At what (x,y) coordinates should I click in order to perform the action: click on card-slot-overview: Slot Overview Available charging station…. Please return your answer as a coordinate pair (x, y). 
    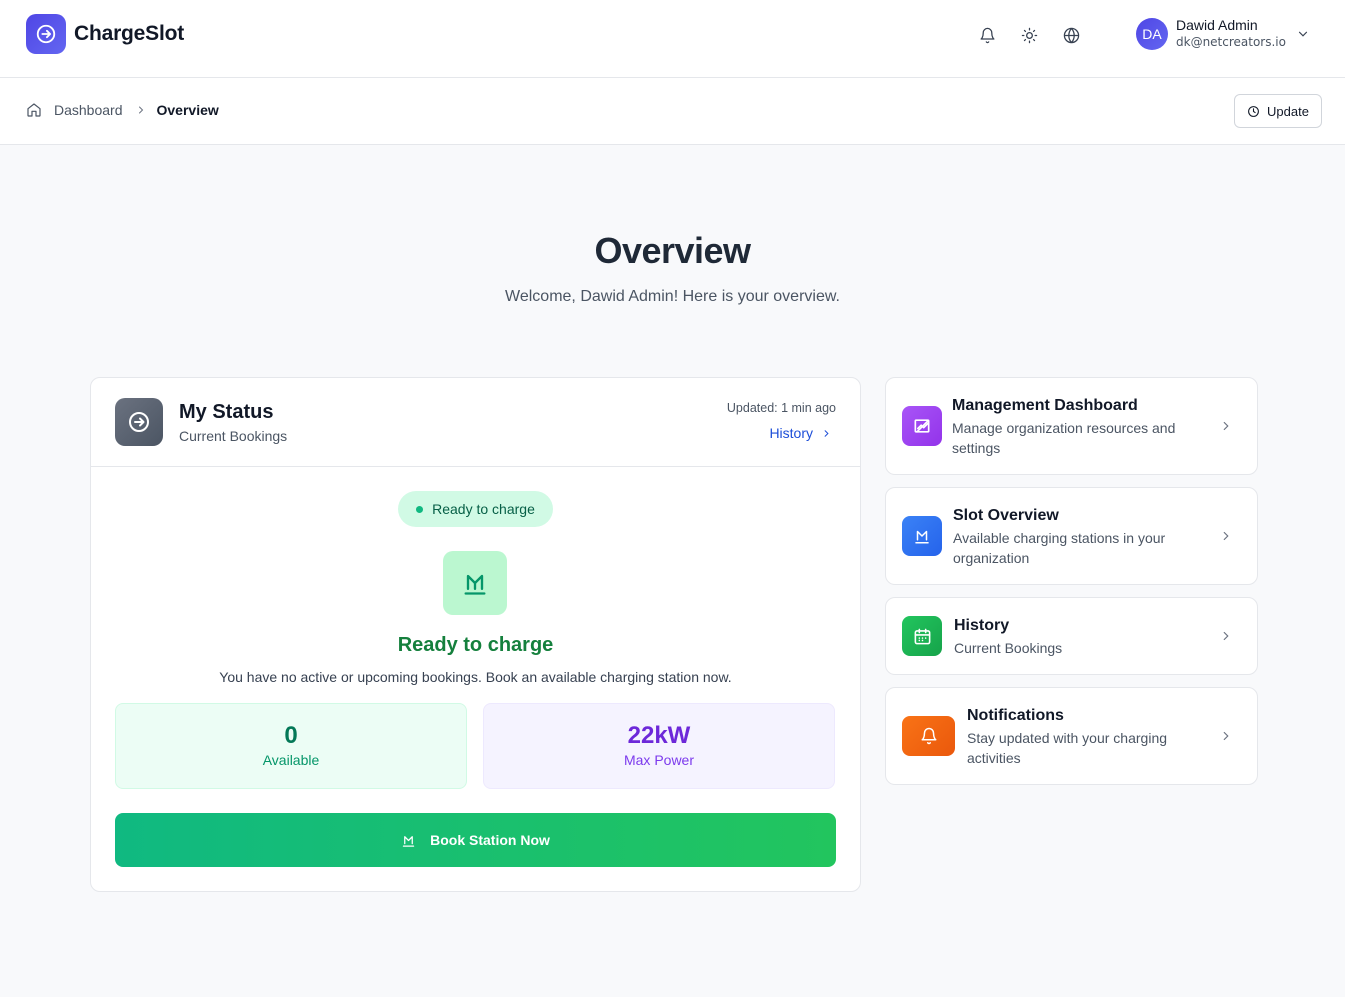
    Looking at the image, I should click on (1071, 536).